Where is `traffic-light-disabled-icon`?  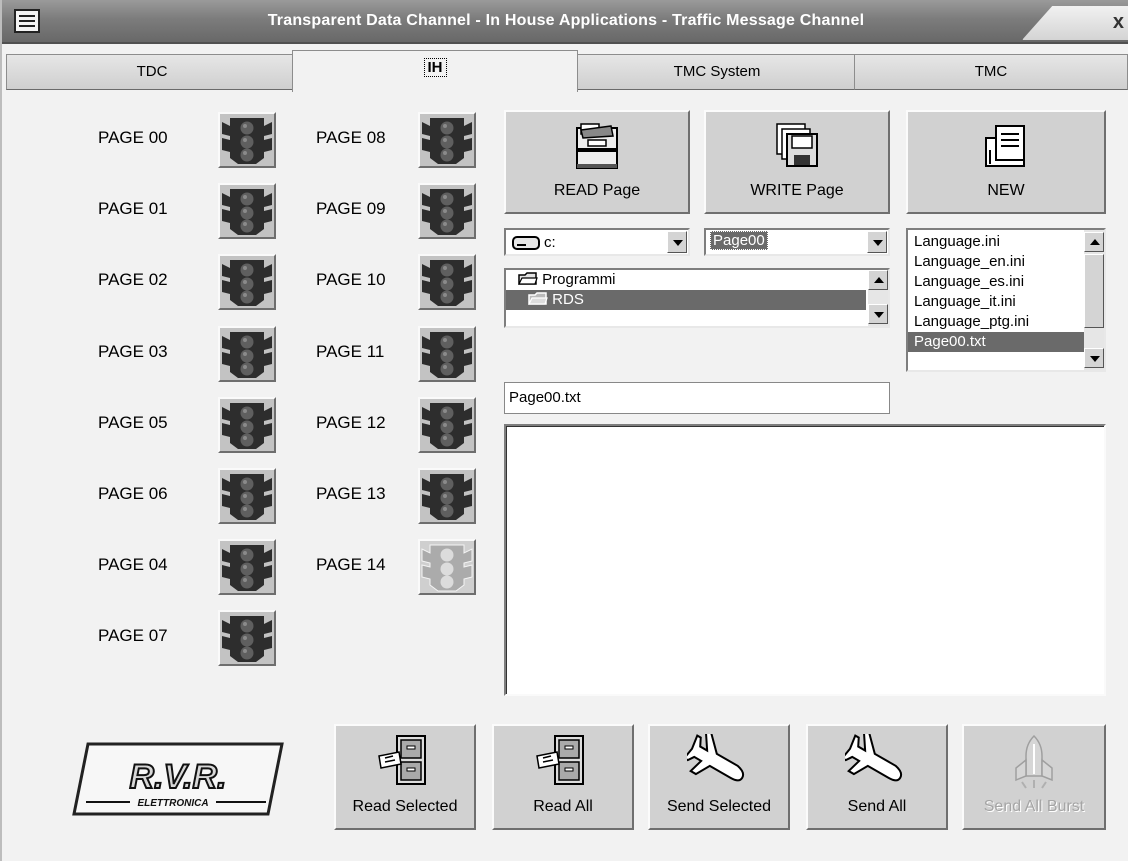 traffic-light-disabled-icon is located at coordinates (447, 568).